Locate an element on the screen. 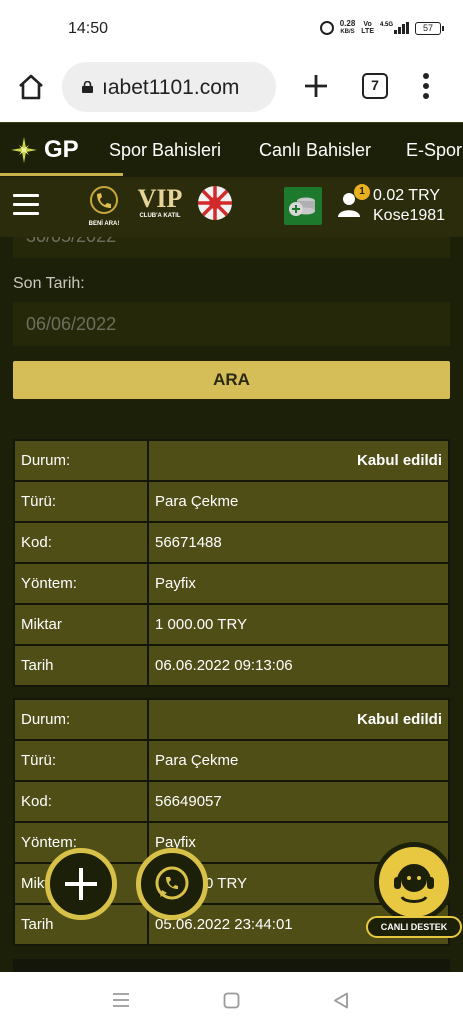  row-key: Miktar is located at coordinates (81, 624).